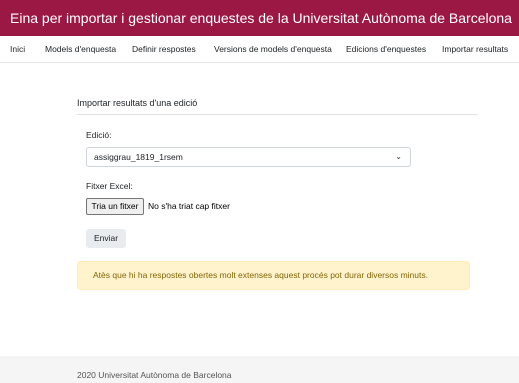 Image resolution: width=519 pixels, height=383 pixels. I want to click on footer-text: 2020 Universitat Autònoma de Barcelona, so click(154, 375).